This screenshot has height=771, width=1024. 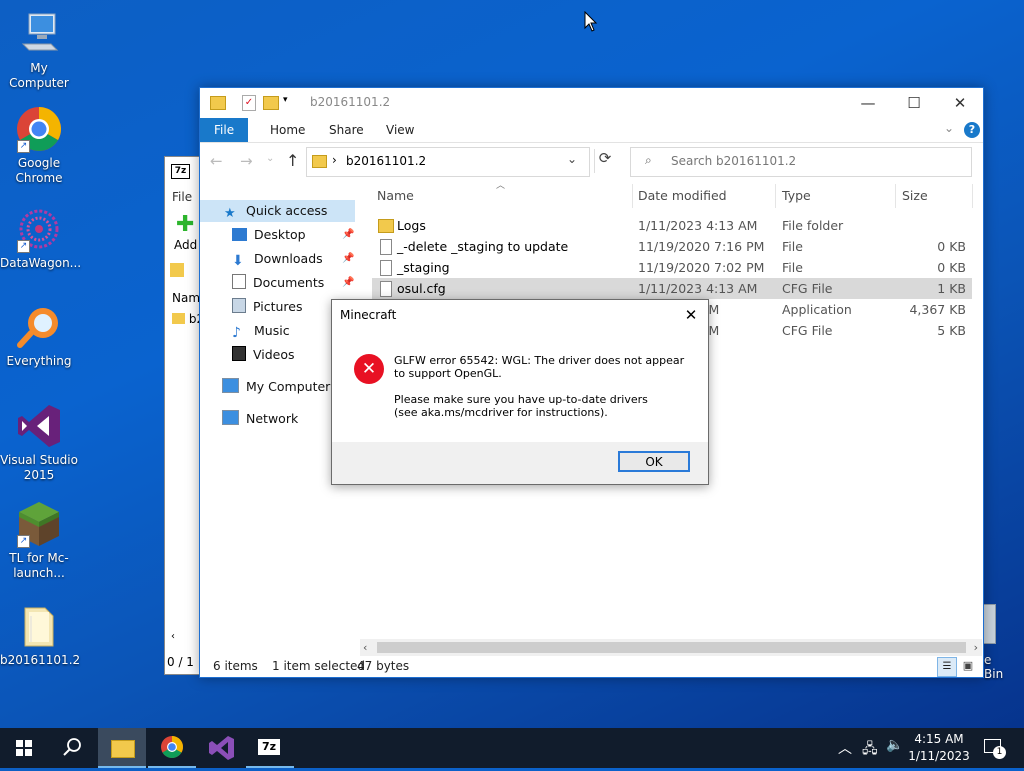 I want to click on nav-quick-access: ★ Quick access, so click(x=277, y=211).